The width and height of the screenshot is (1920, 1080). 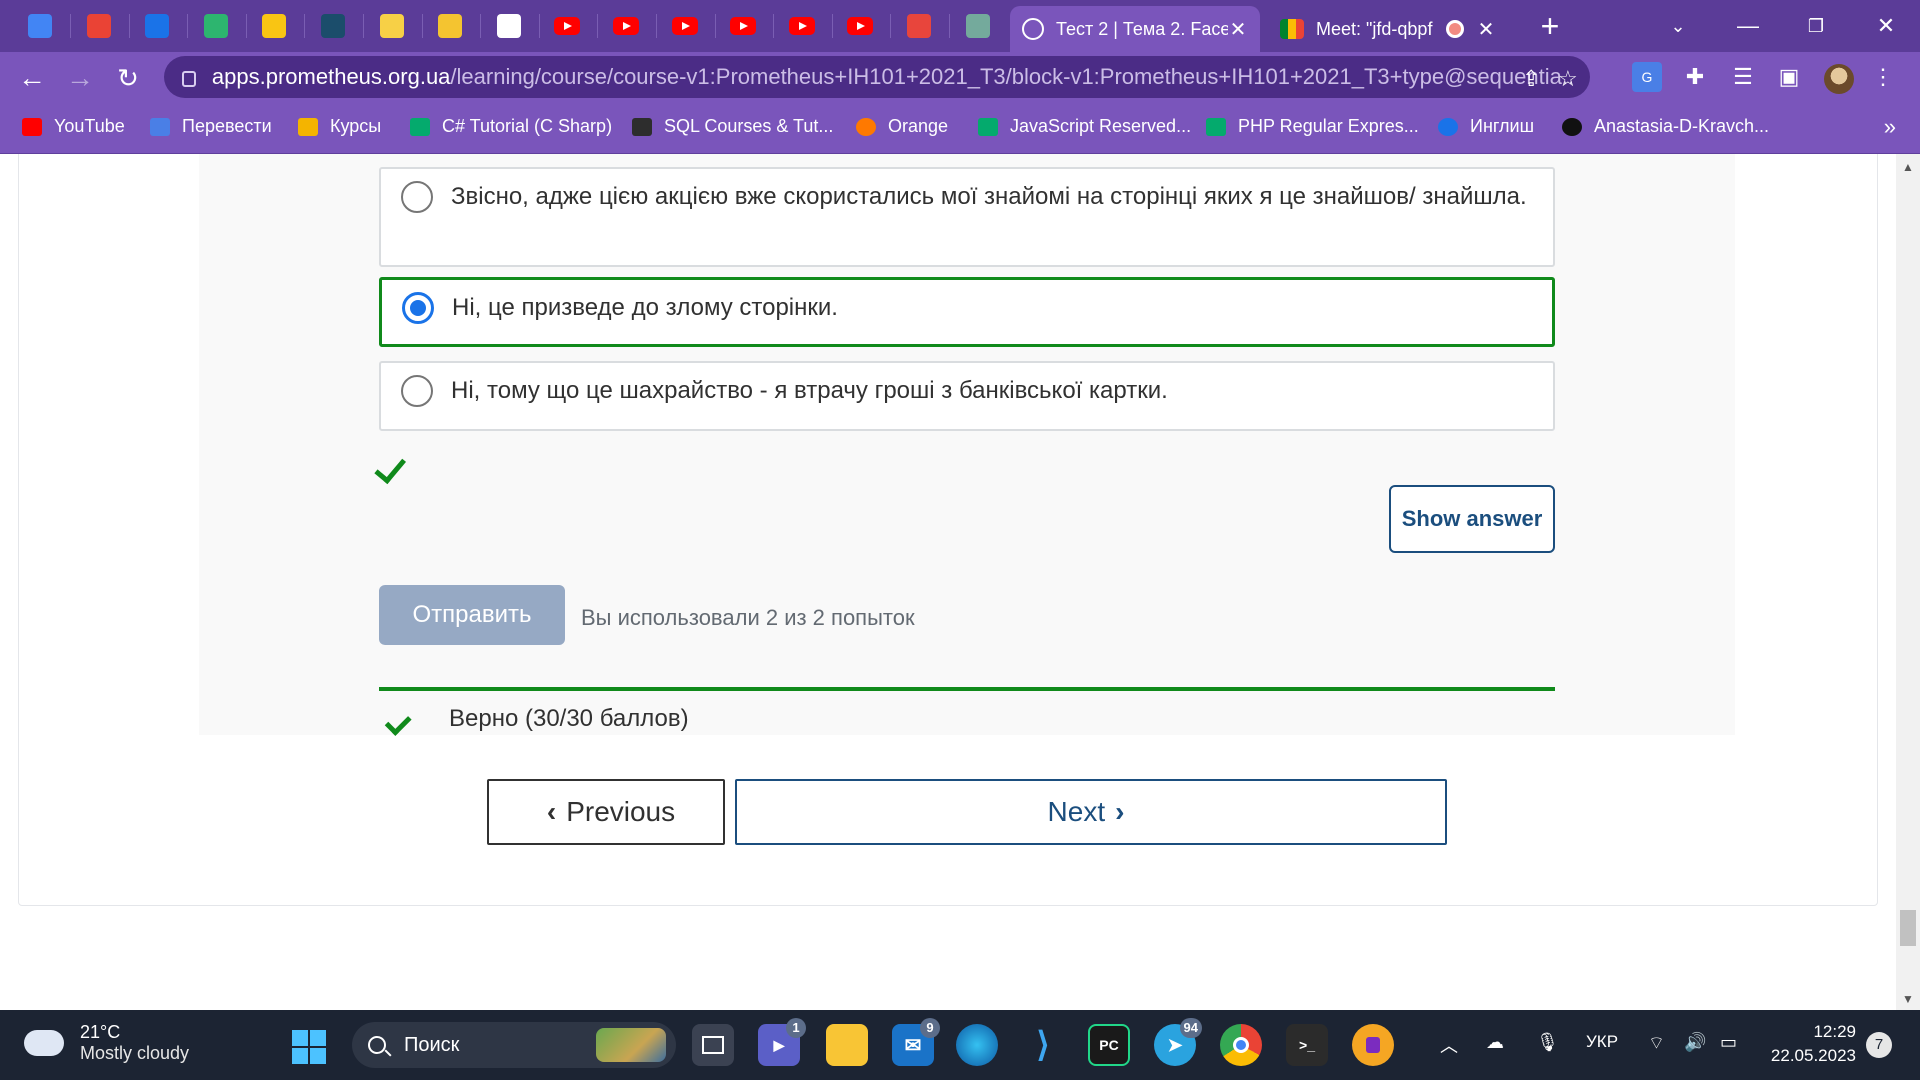 I want to click on books-icon, so click(x=157, y=26).